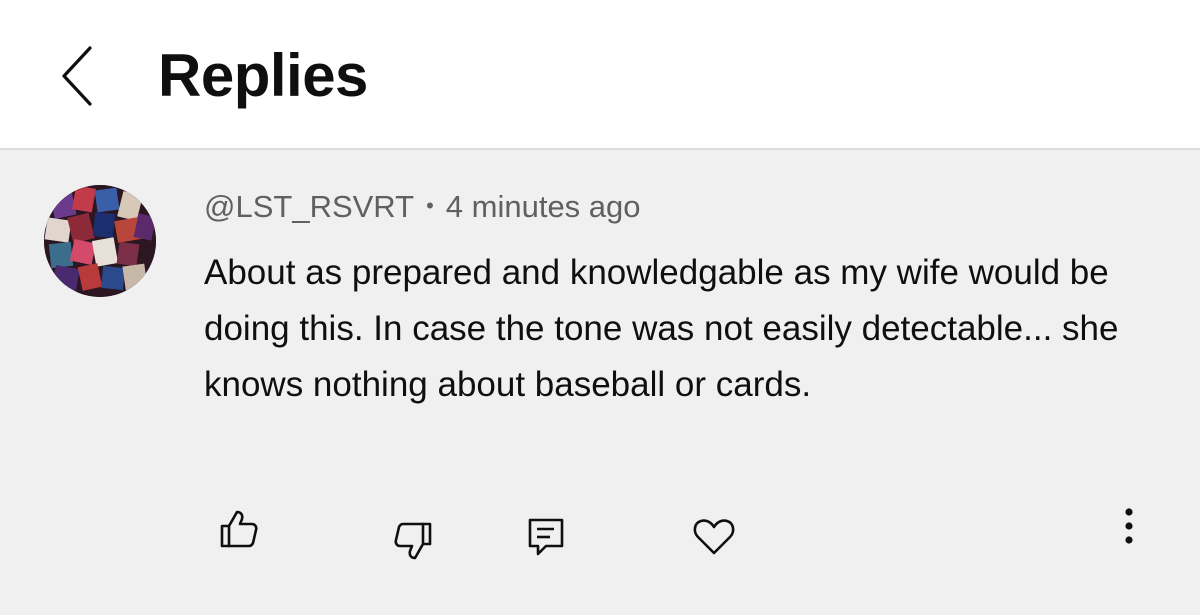  I want to click on more-vertical-icon, so click(1129, 526).